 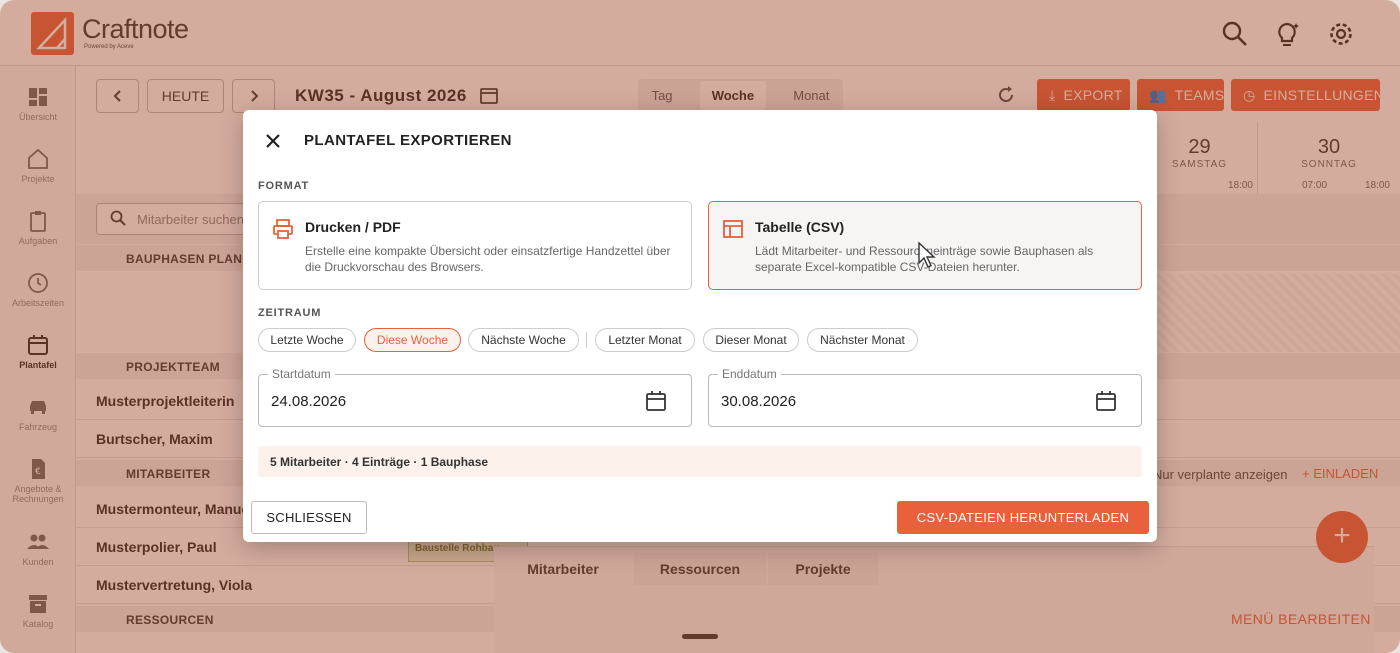 I want to click on download-csv-button: CSV-DATEIEN HERUNTERLADEN, so click(x=1023, y=517).